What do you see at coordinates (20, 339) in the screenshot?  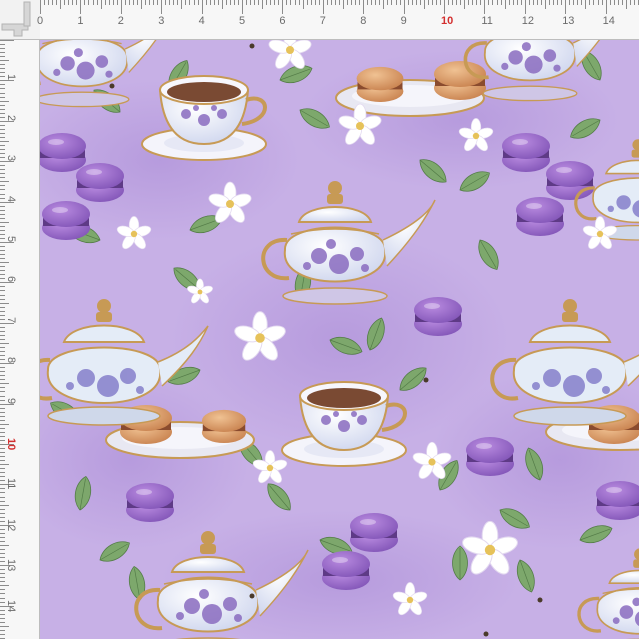 I see `ruler-left: 1 2 3 4 5 6 7 8 9 10 11 12 13 14` at bounding box center [20, 339].